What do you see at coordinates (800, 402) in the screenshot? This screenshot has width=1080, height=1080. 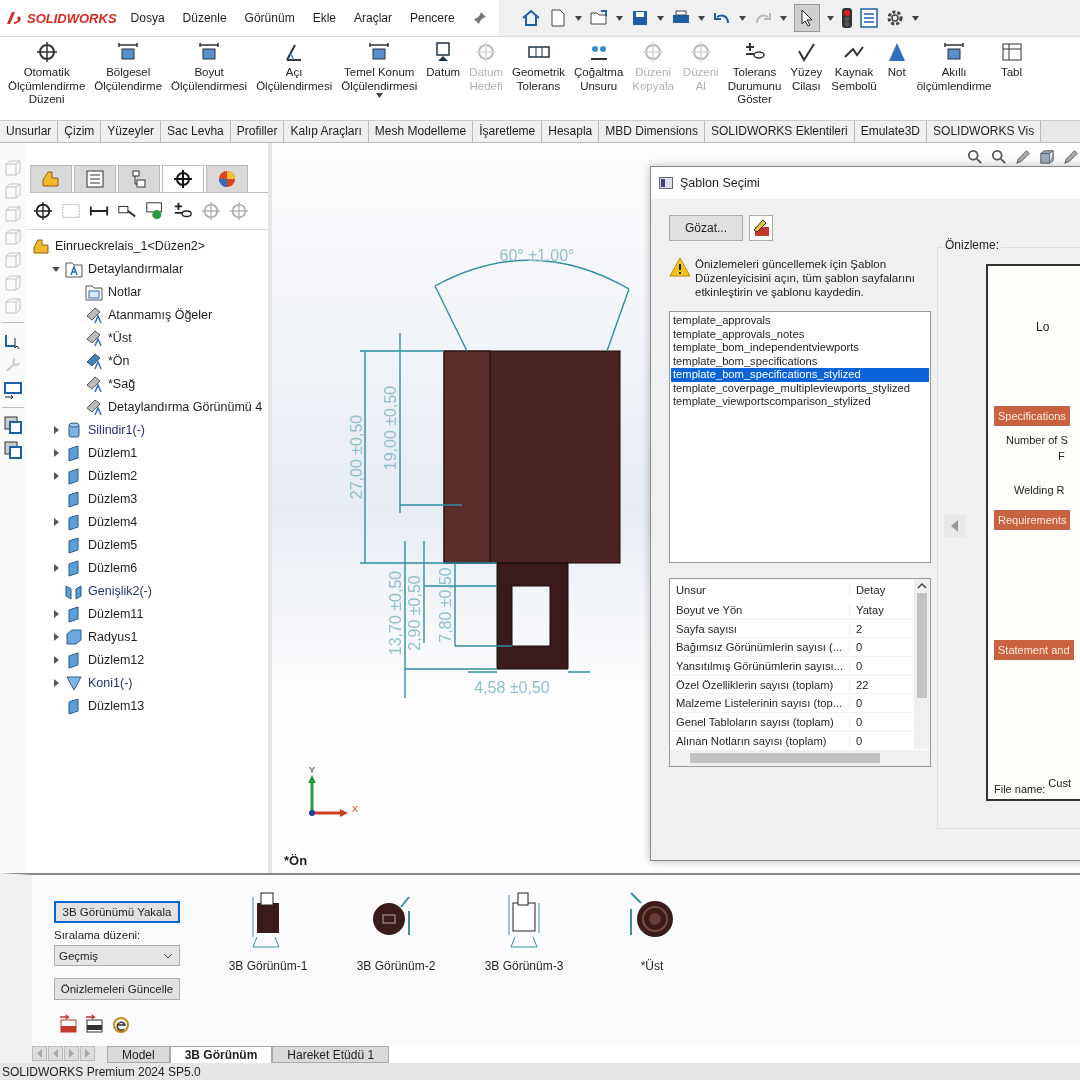 I see `template-item: template_viewportscomparison_stylized` at bounding box center [800, 402].